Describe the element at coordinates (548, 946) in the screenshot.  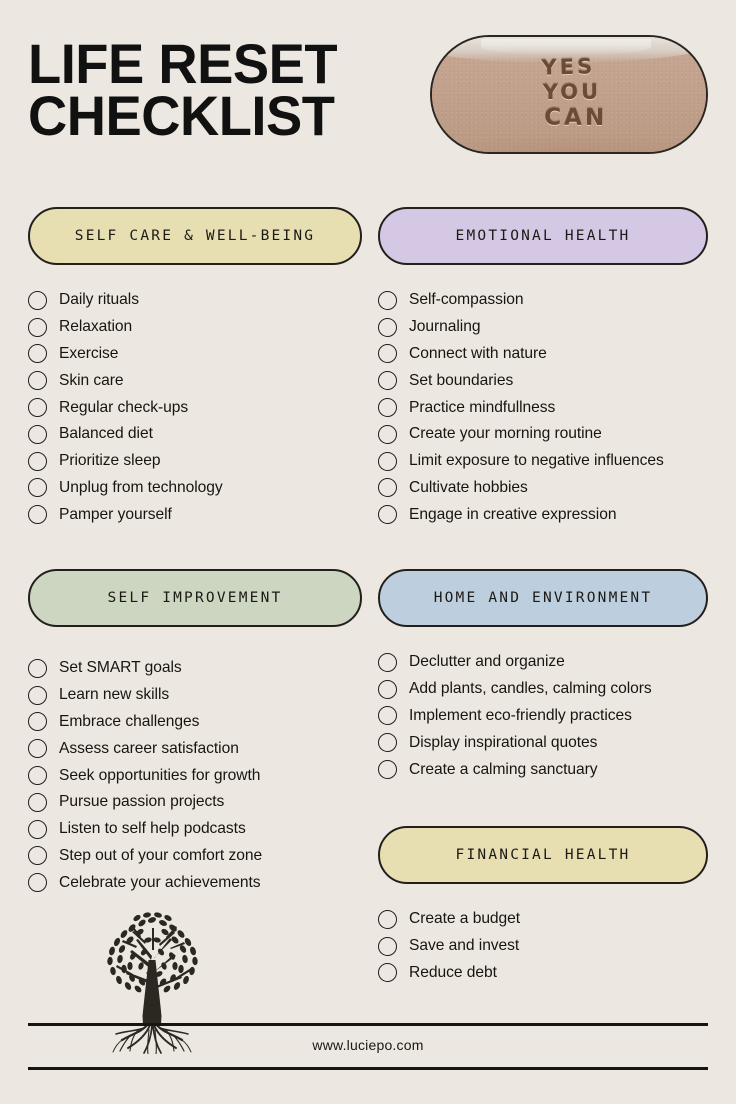
I see `list-item: Save and invest` at that location.